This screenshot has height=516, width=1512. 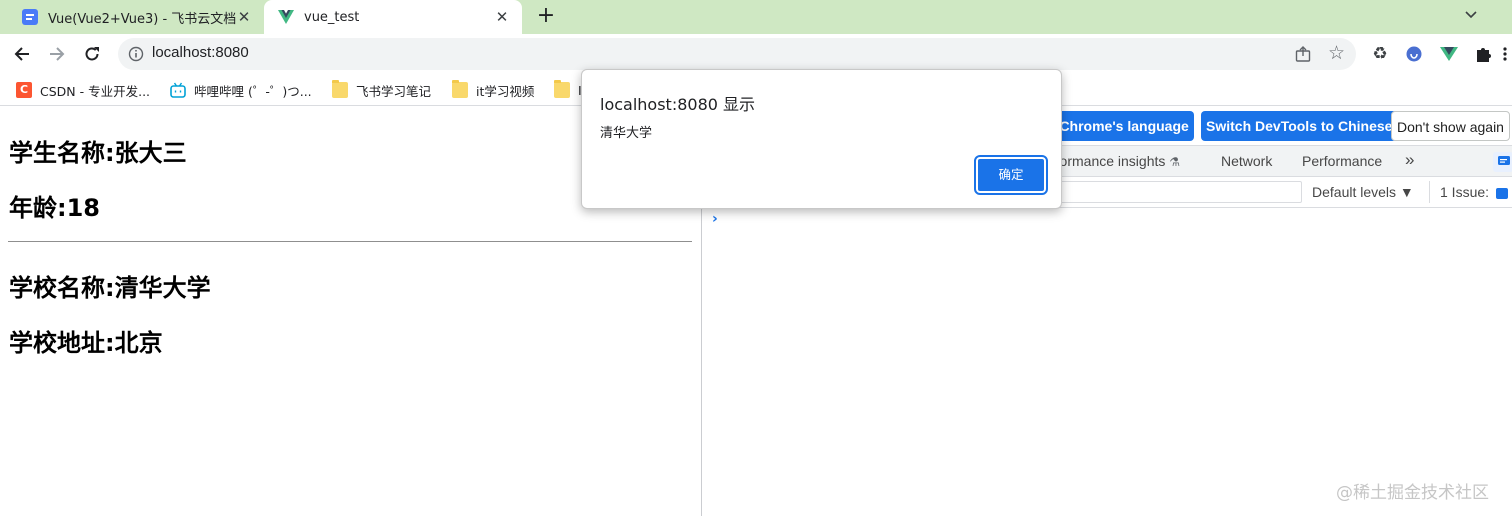 I want to click on back-button, so click(x=22, y=54).